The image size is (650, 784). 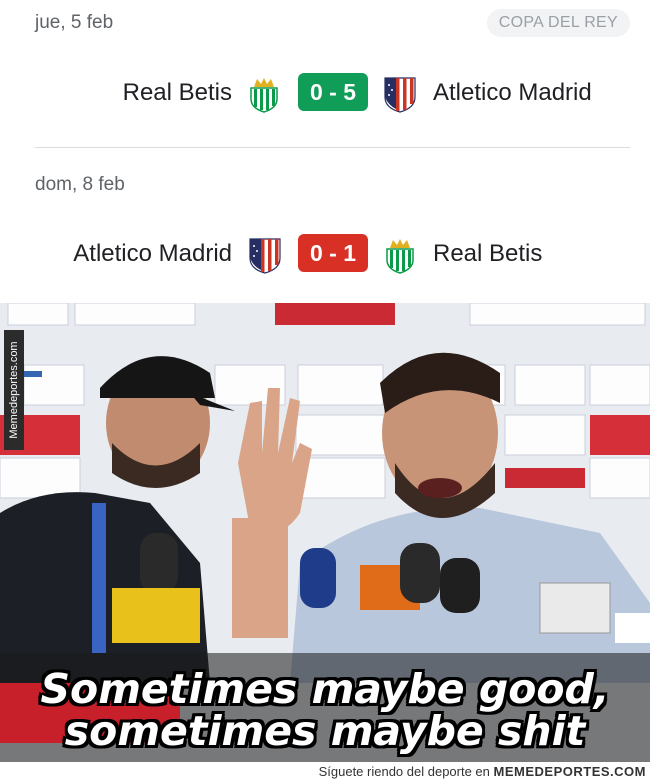 I want to click on watermark: Memedeportes.com, so click(x=14, y=390).